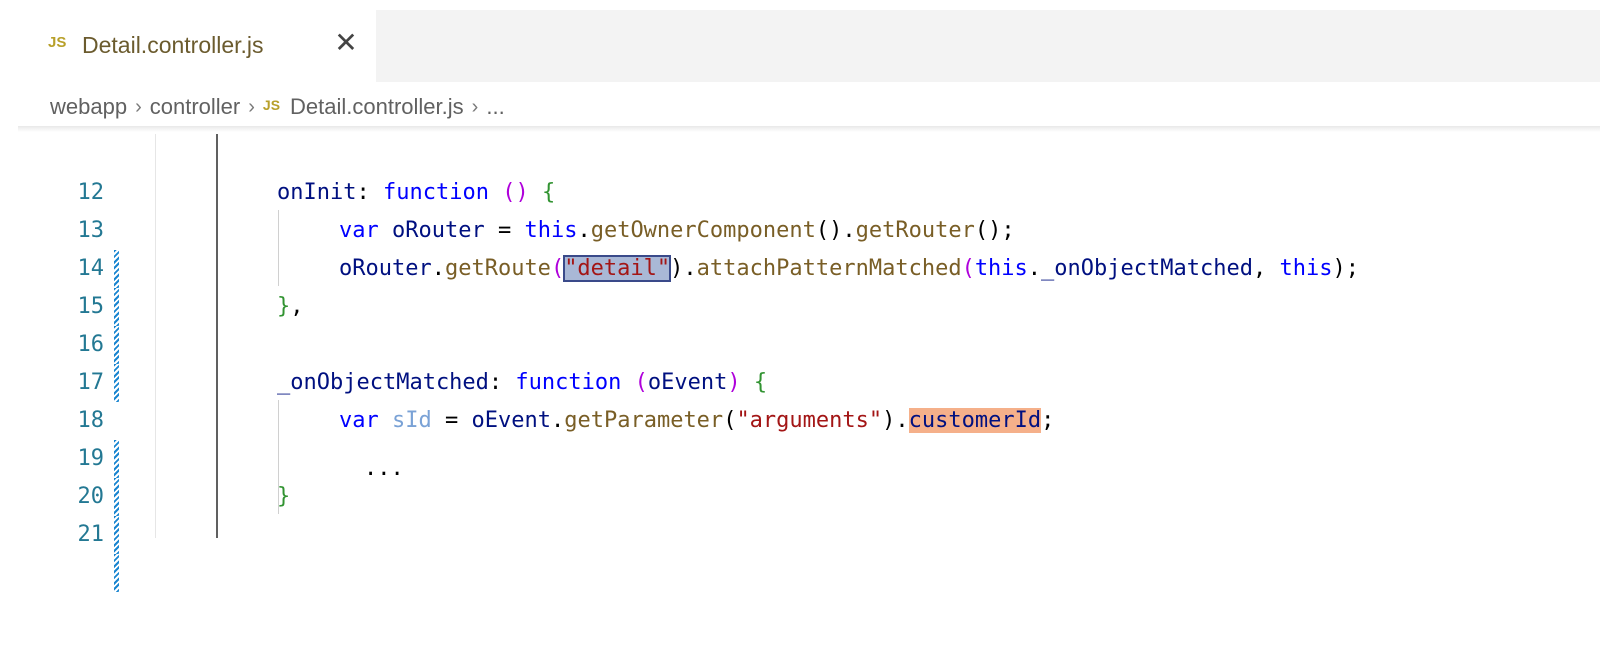  What do you see at coordinates (91, 534) in the screenshot?
I see `line-number: 21` at bounding box center [91, 534].